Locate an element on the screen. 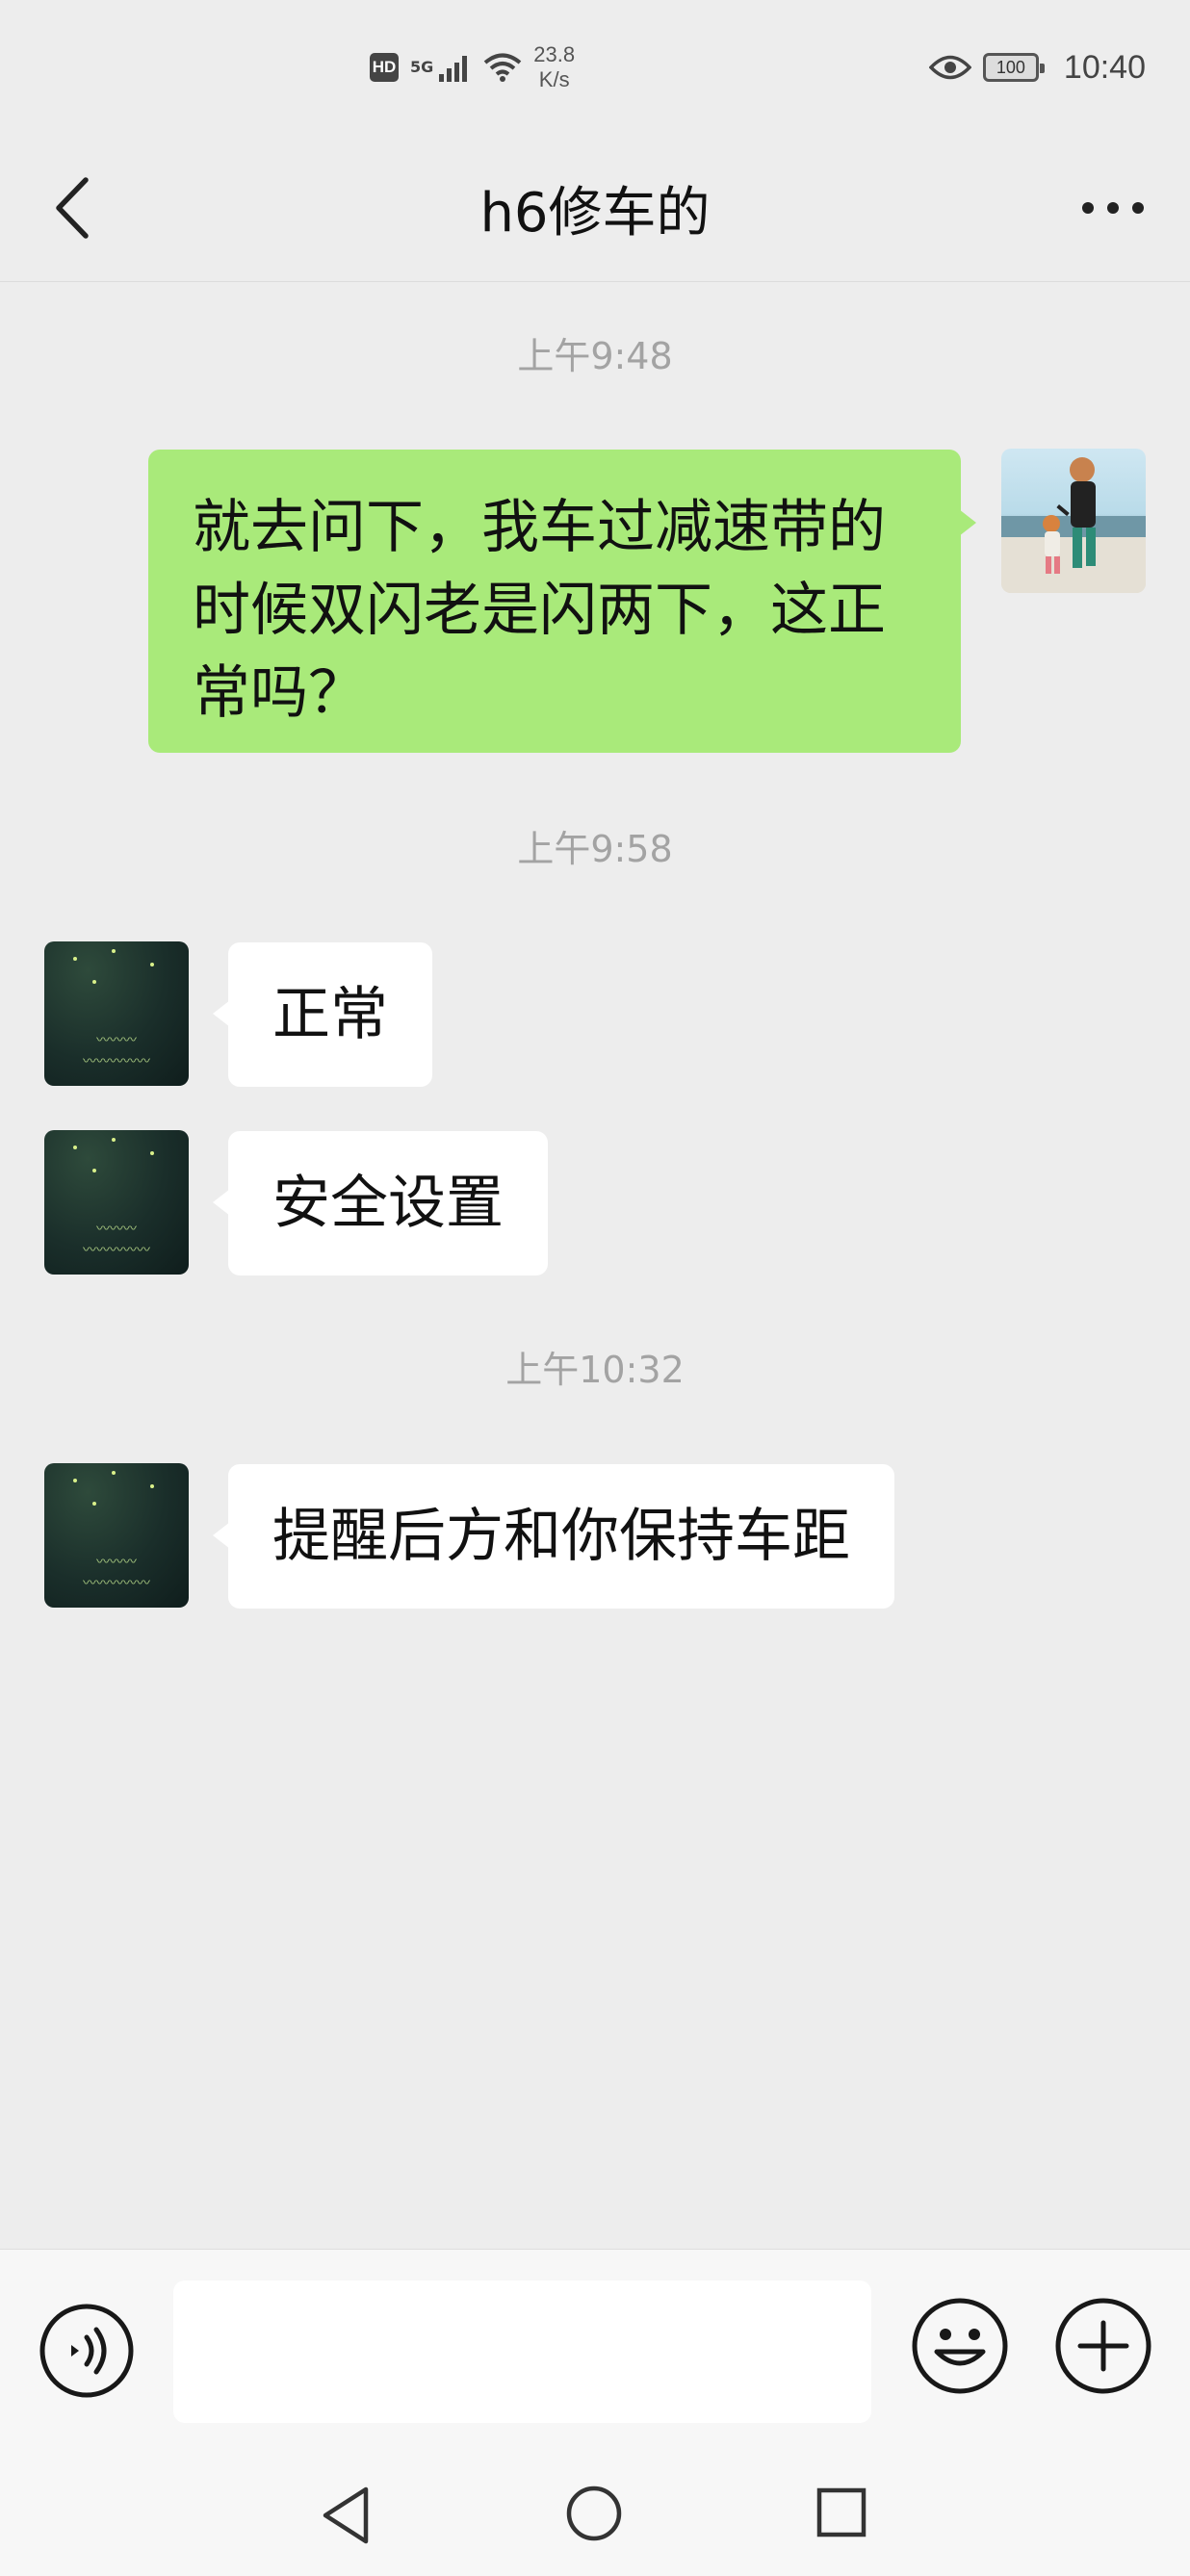 The width and height of the screenshot is (1190, 2576). speed-unit: K/s is located at coordinates (554, 79).